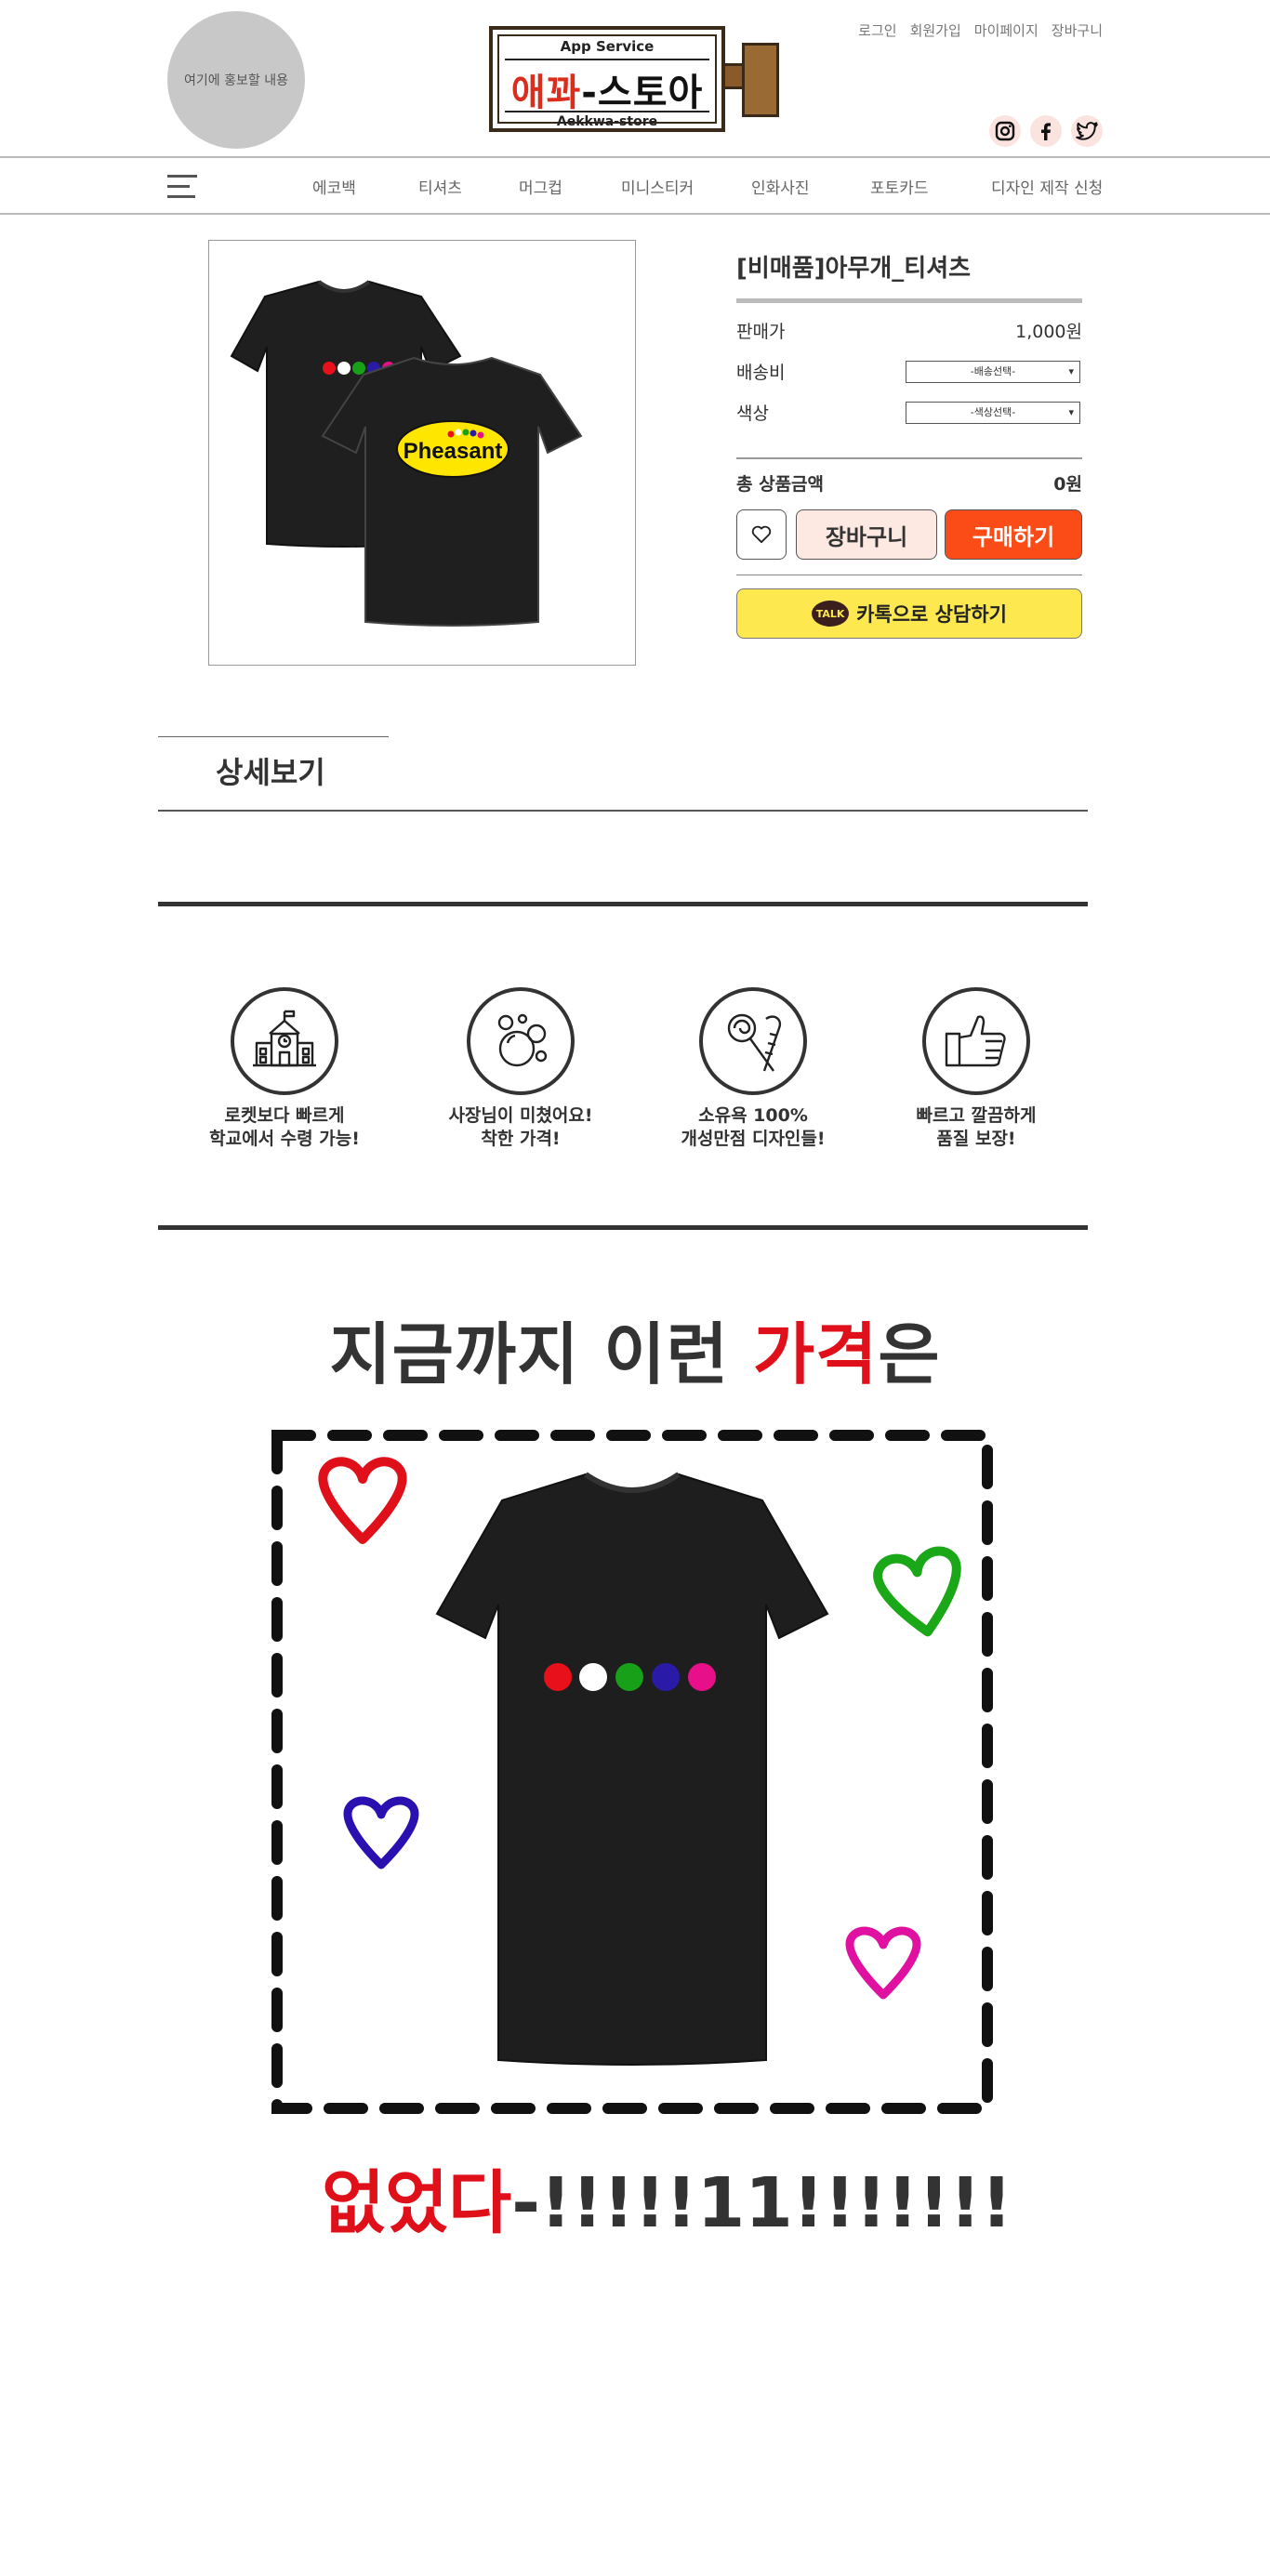 Image resolution: width=1270 pixels, height=2576 pixels. What do you see at coordinates (1005, 131) in the screenshot?
I see `instagram-icon` at bounding box center [1005, 131].